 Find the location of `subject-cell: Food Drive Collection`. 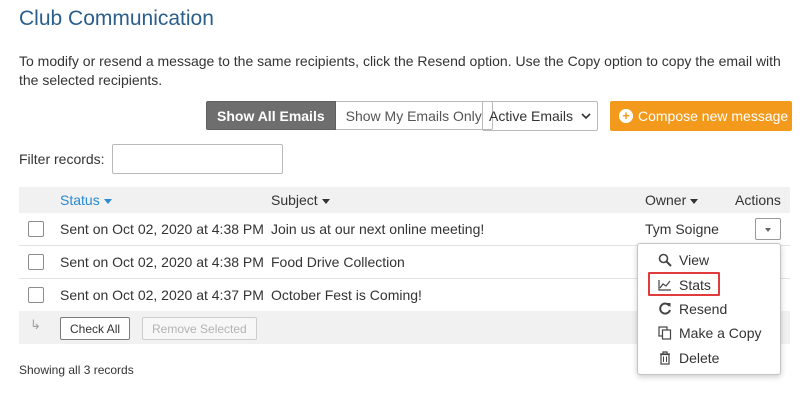

subject-cell: Food Drive Collection is located at coordinates (338, 262).